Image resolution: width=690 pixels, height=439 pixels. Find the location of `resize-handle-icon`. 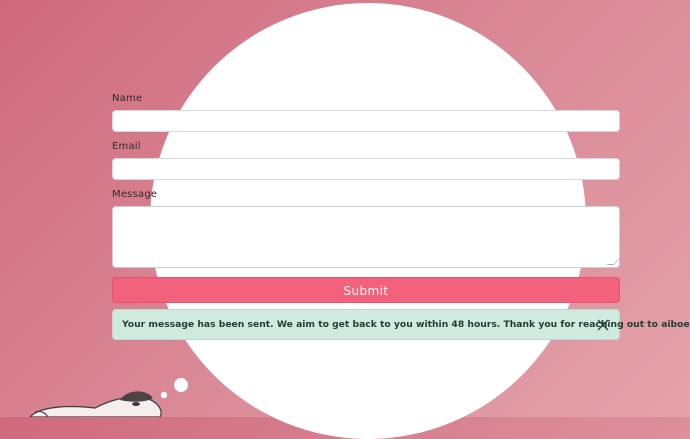

resize-handle-icon is located at coordinates (613, 261).